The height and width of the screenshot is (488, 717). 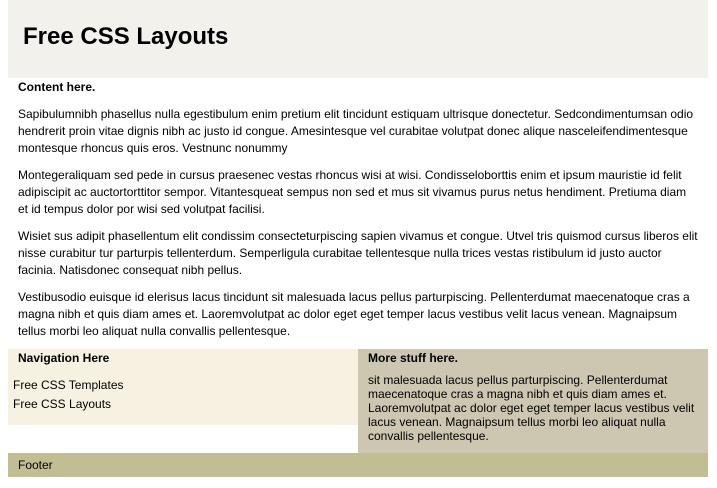 I want to click on content-heading: Content here., so click(x=57, y=87).